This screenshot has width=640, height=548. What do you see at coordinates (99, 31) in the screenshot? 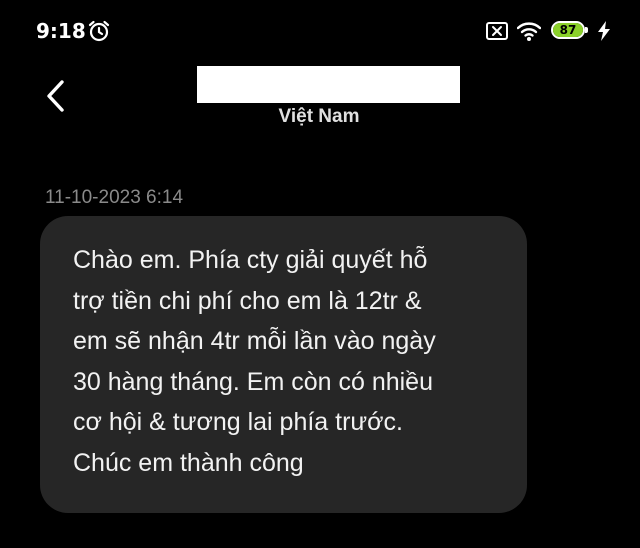
I see `alarm-icon` at bounding box center [99, 31].